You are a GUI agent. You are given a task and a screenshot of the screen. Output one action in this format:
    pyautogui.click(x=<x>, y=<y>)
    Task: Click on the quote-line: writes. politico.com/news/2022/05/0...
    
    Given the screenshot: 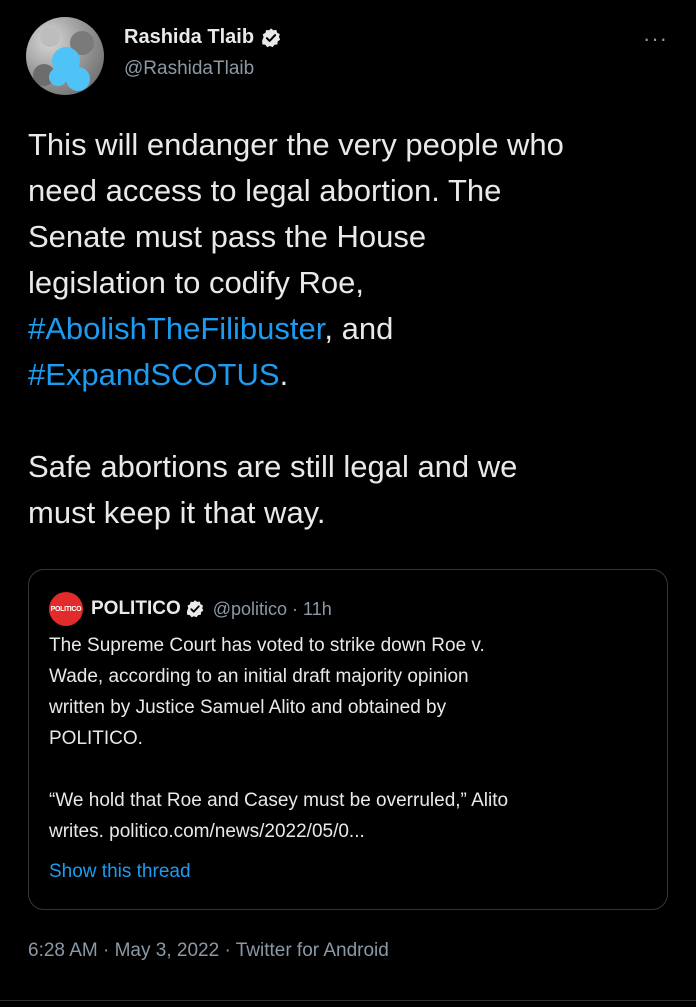 What is the action you would take?
    pyautogui.click(x=207, y=831)
    